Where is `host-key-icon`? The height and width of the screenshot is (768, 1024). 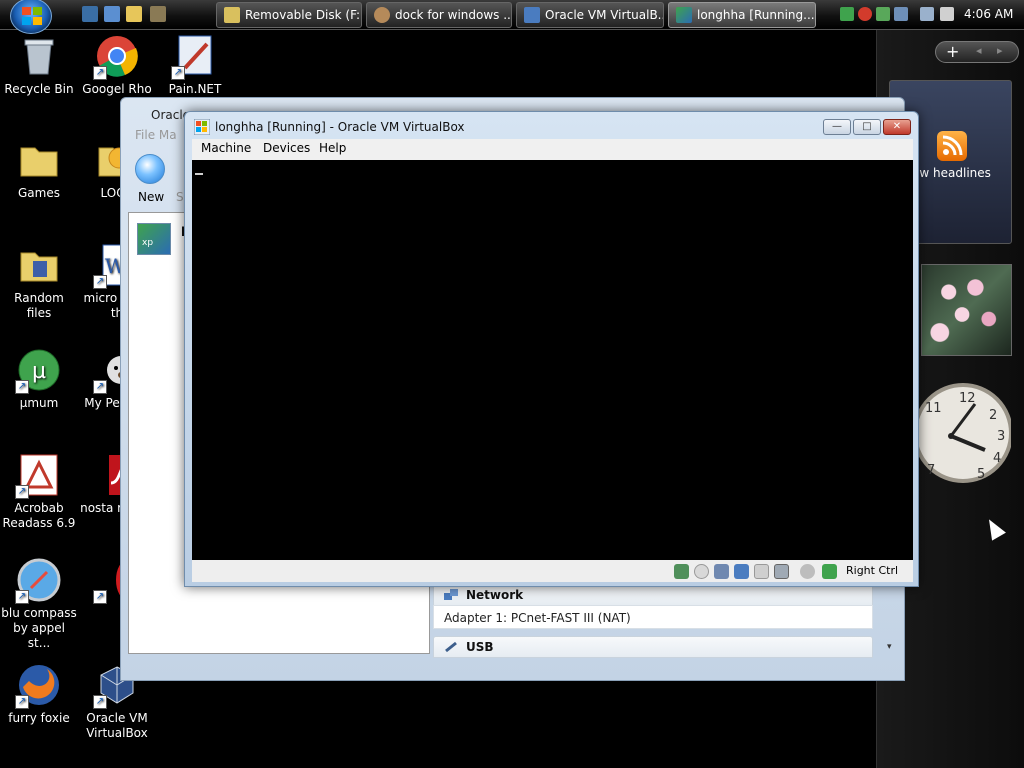 host-key-icon is located at coordinates (829, 571).